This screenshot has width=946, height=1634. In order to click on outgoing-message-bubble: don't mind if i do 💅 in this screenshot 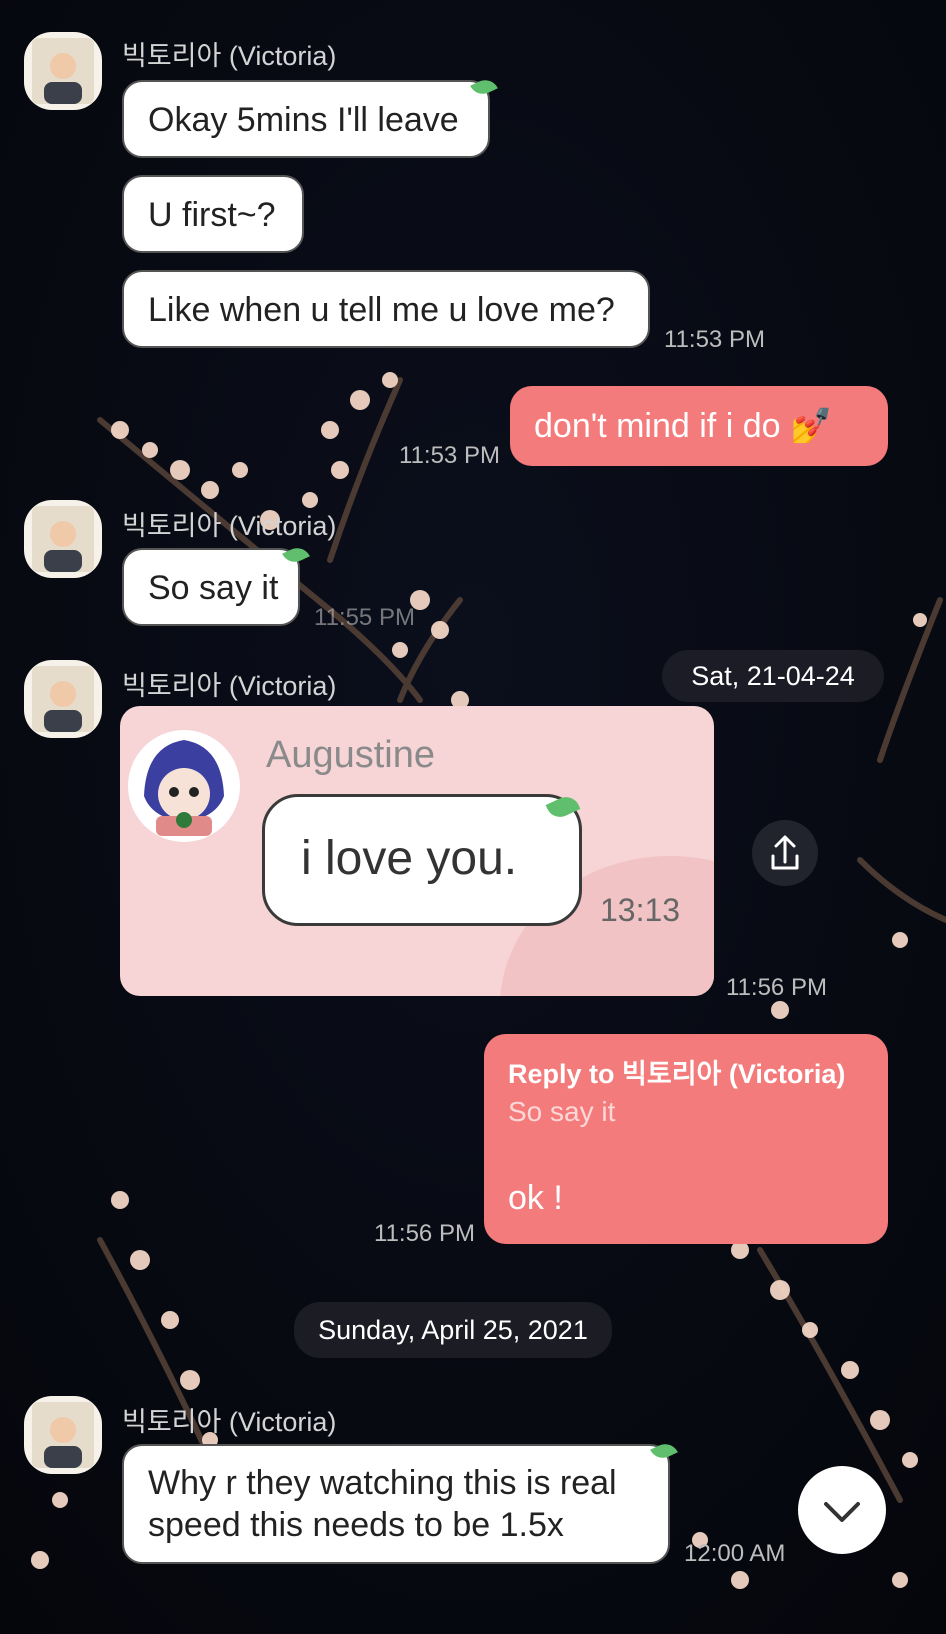, I will do `click(699, 426)`.